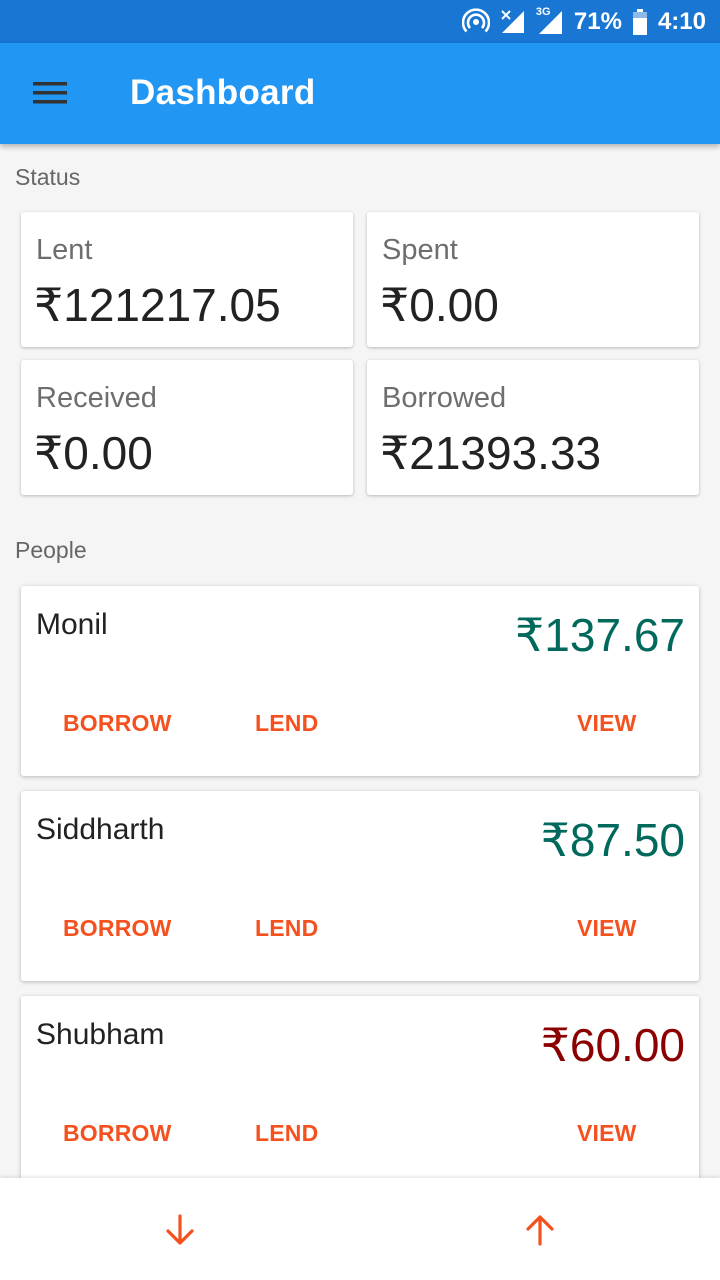  I want to click on signal-3g-icon: 3G, so click(550, 21).